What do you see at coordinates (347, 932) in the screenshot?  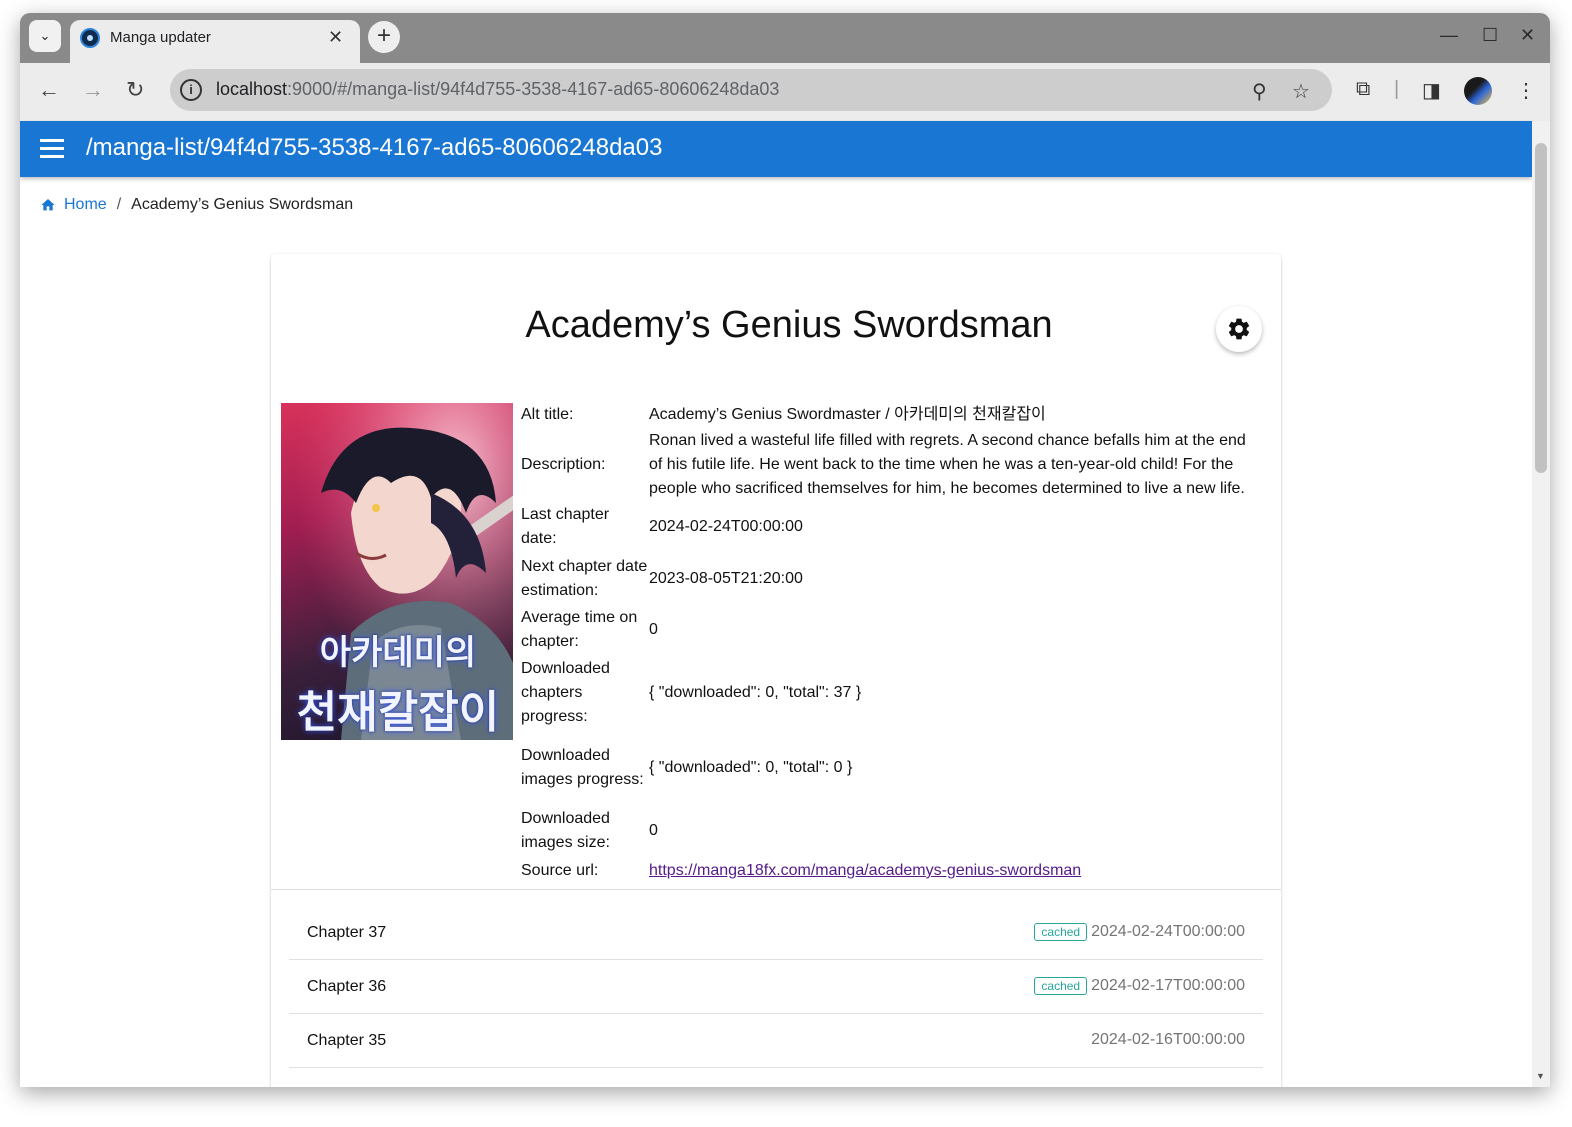 I see `chapter-name: Chapter 37` at bounding box center [347, 932].